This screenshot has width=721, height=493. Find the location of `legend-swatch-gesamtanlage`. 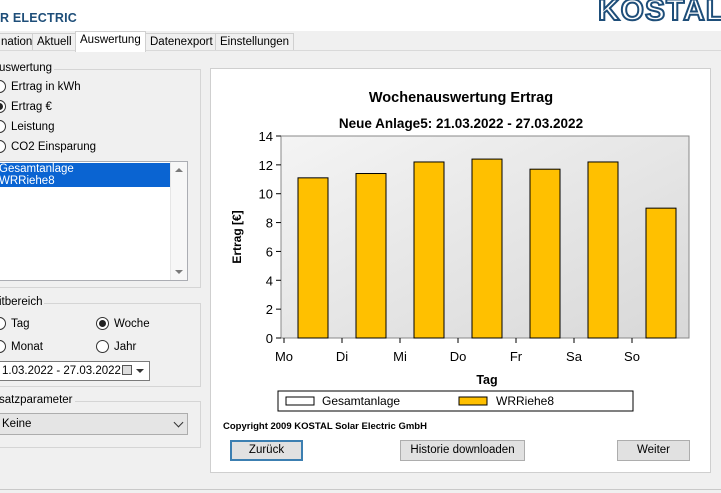

legend-swatch-gesamtanlage is located at coordinates (300, 401).